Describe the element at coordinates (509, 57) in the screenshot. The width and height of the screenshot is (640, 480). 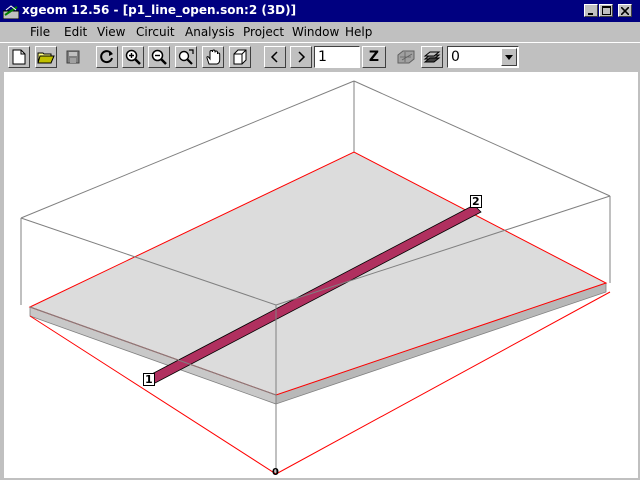
I see `chevron-down-icon` at that location.